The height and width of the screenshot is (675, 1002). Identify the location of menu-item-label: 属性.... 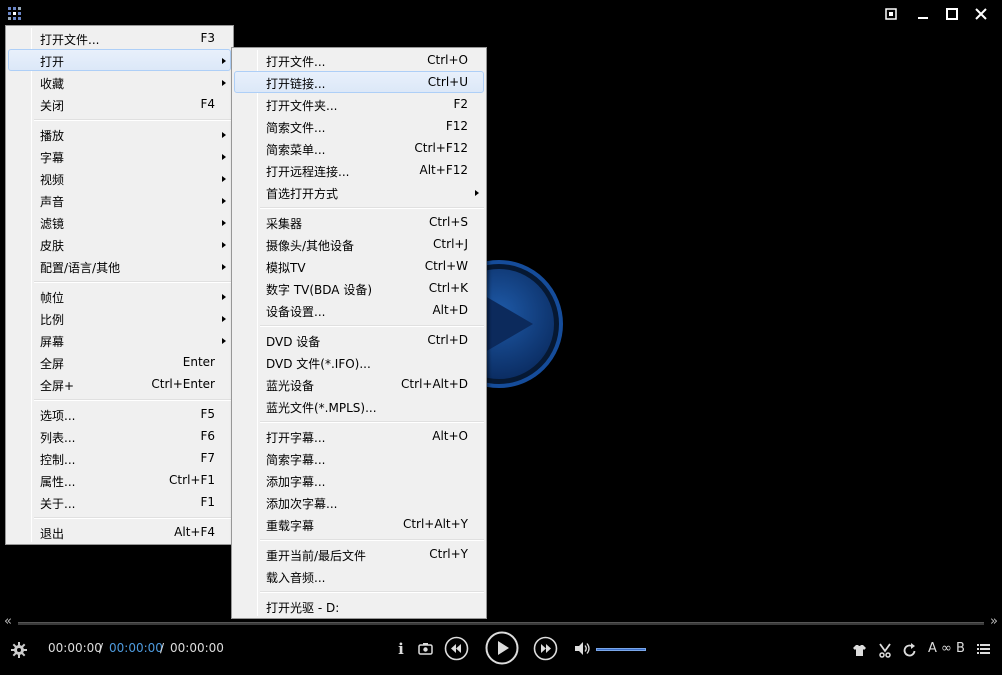
(58, 482).